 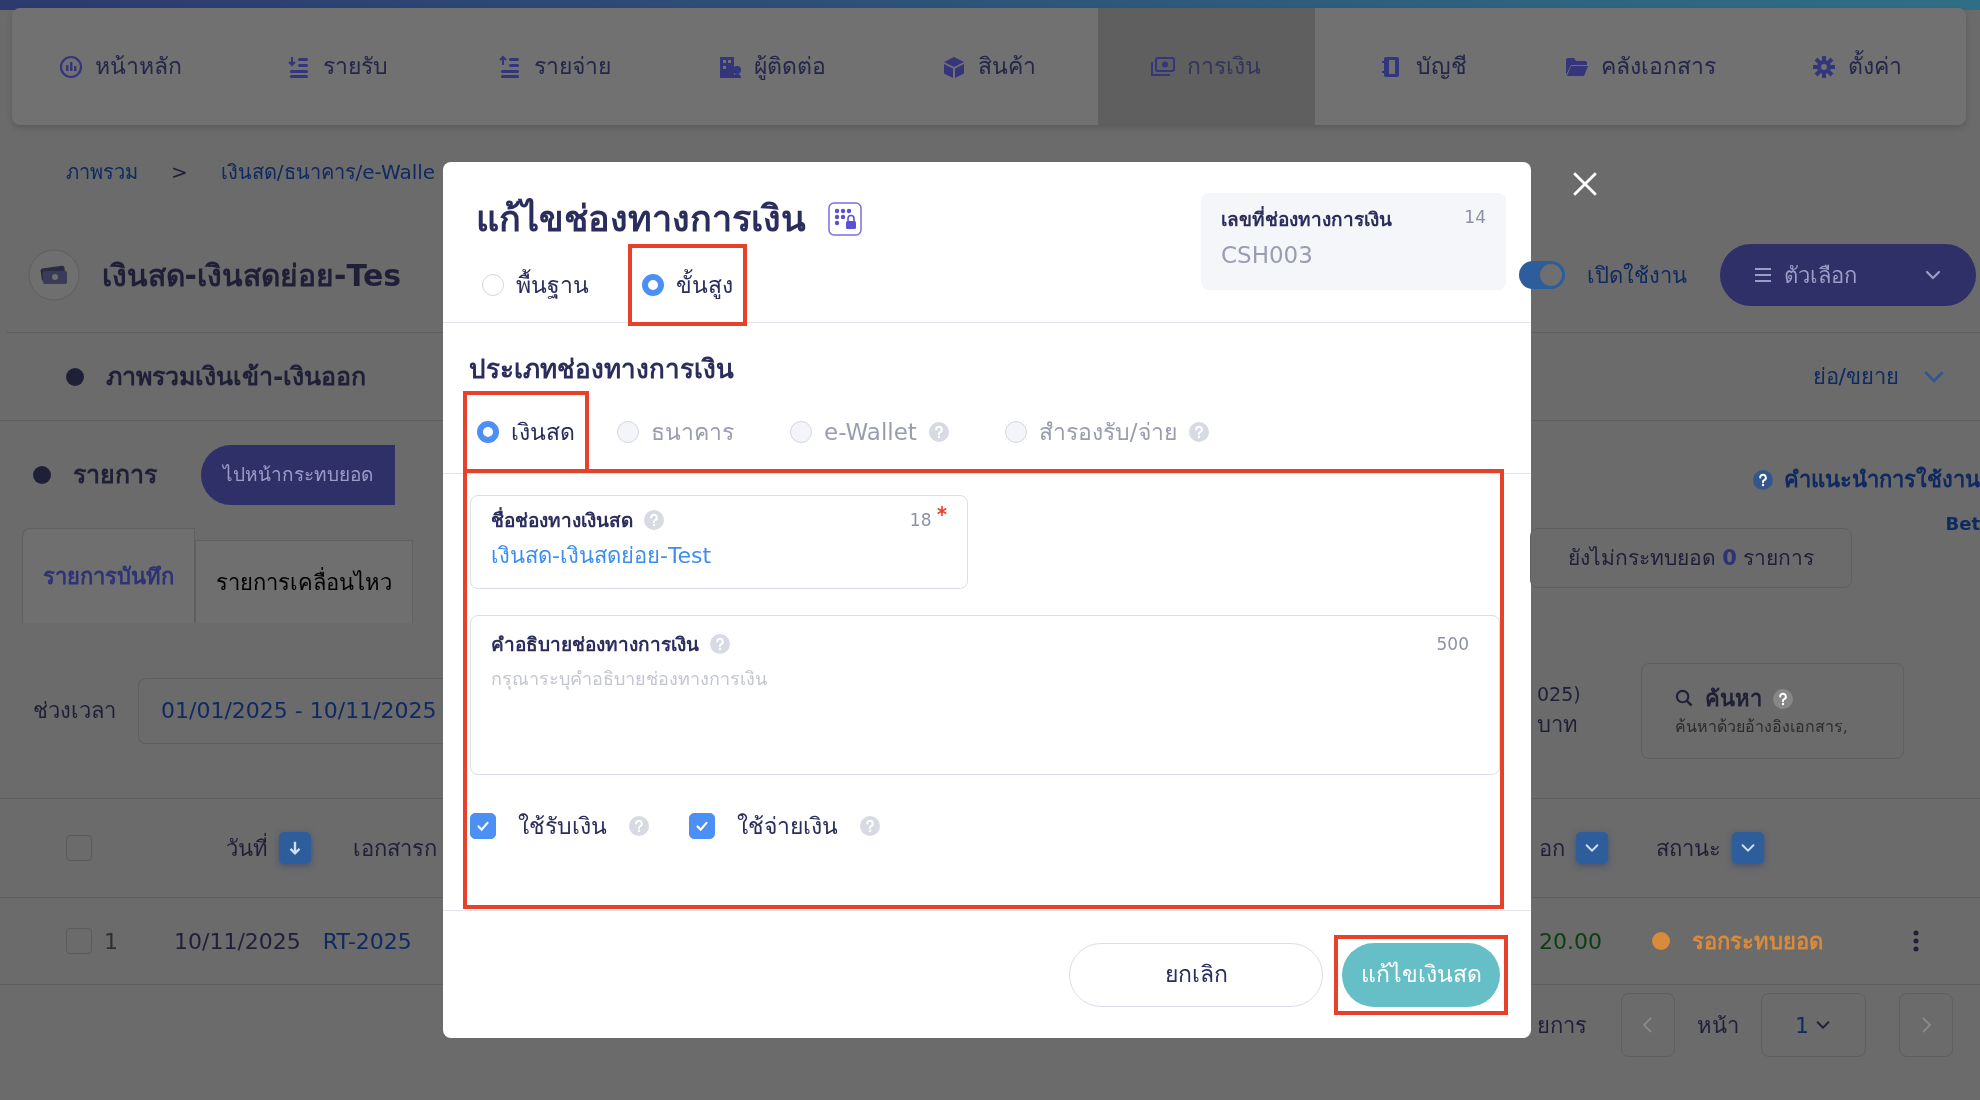 What do you see at coordinates (1772, 710) in the screenshot?
I see `search-field: ค้นหา ค้นหาด้วยอ้างอิงเอกสาร,` at bounding box center [1772, 710].